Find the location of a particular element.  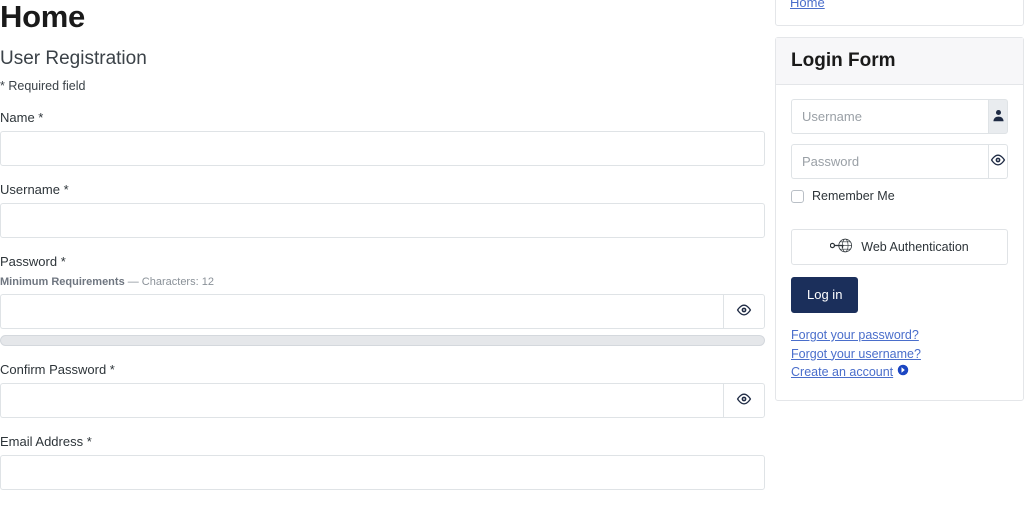

confirm-password-input-group is located at coordinates (382, 400).